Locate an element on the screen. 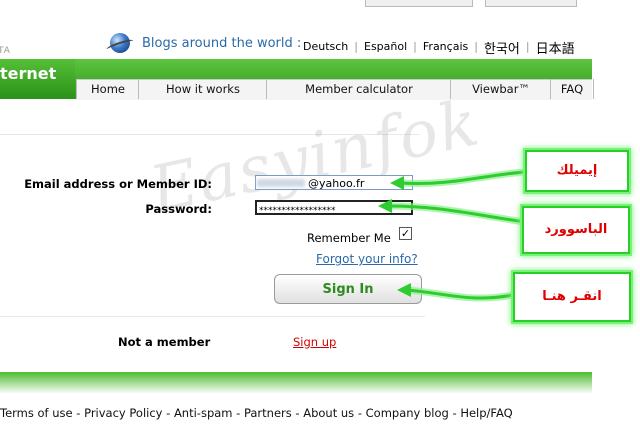  password-callout: الباسوورد is located at coordinates (576, 230).